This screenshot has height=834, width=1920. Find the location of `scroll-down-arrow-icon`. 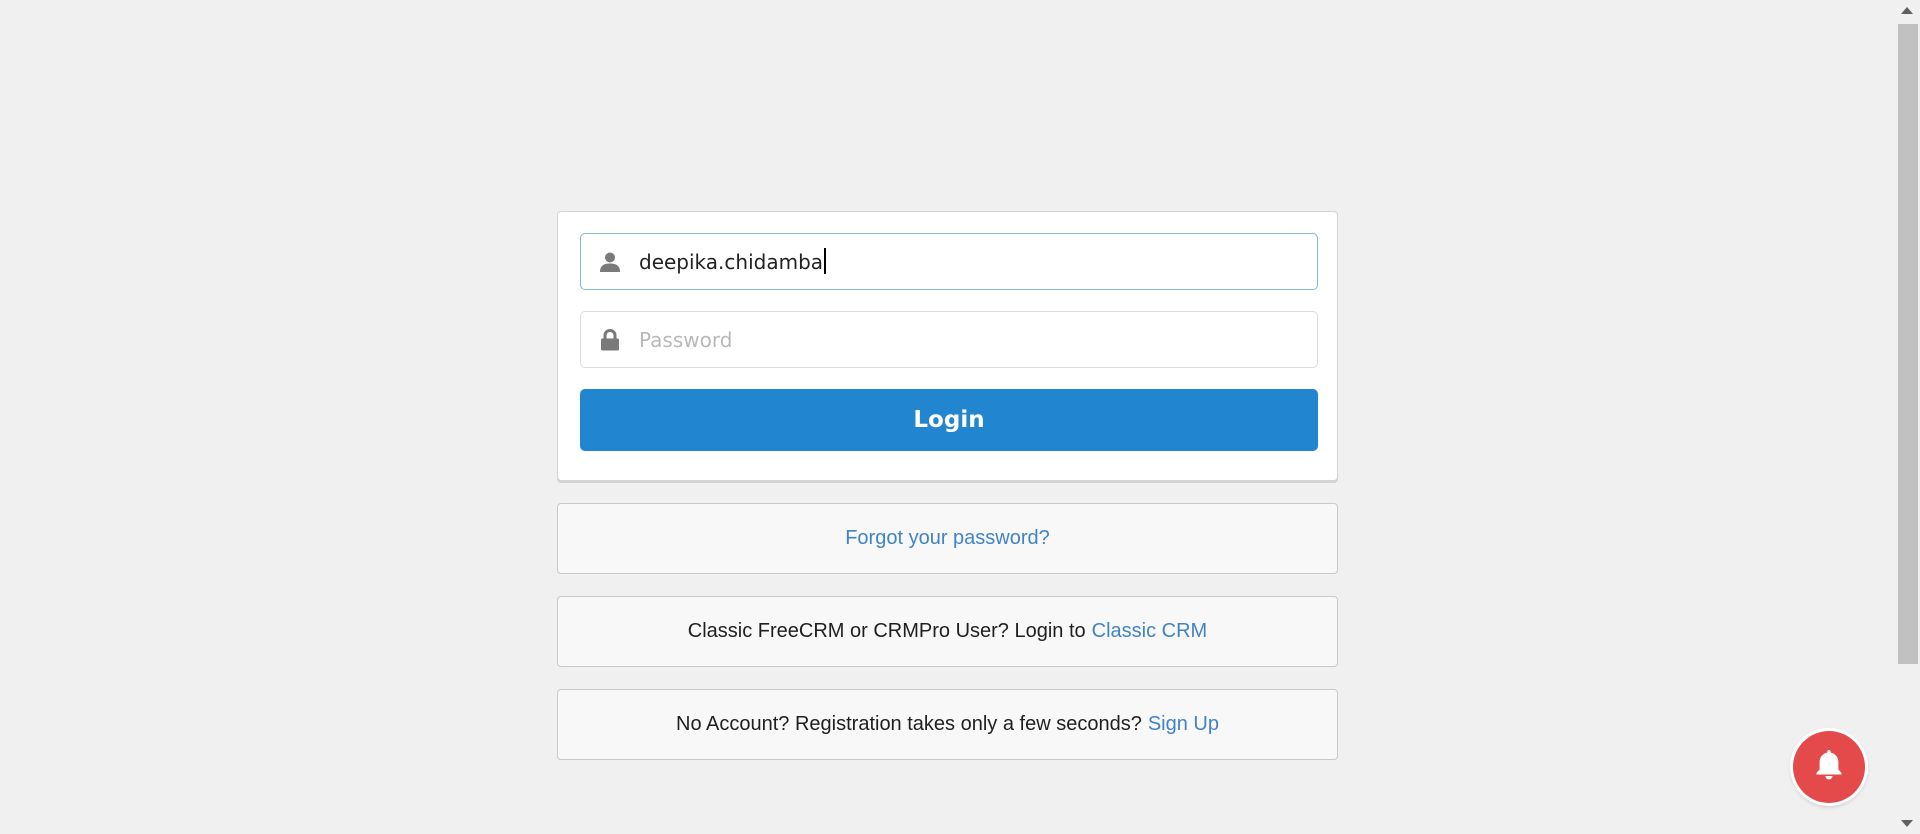

scroll-down-arrow-icon is located at coordinates (1907, 823).